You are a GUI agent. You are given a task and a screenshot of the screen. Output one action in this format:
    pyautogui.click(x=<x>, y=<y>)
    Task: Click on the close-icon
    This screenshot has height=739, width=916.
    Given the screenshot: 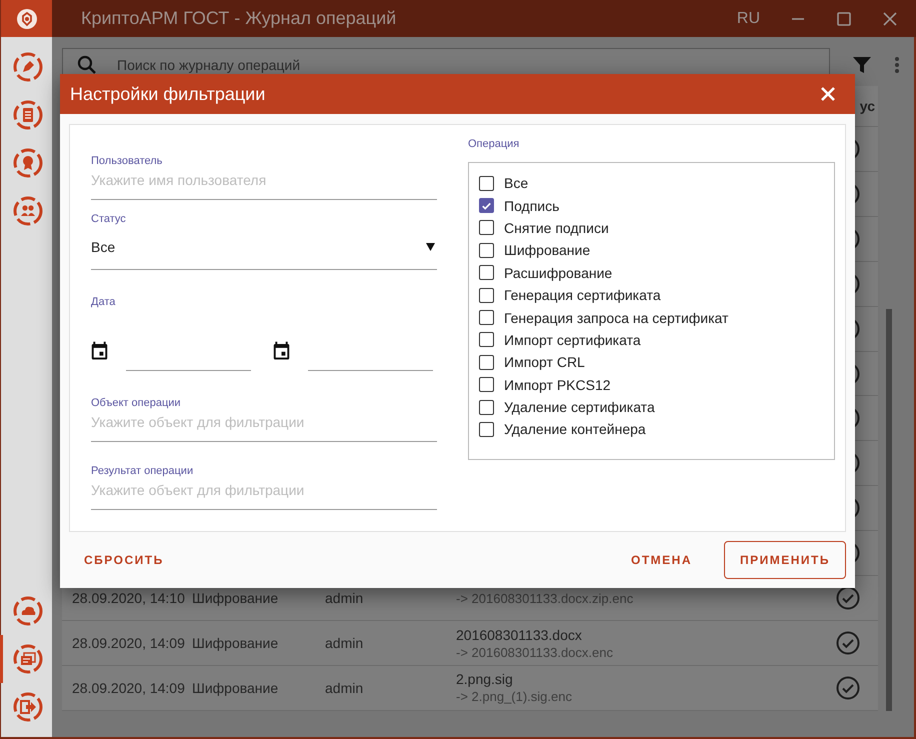 What is the action you would take?
    pyautogui.click(x=890, y=18)
    